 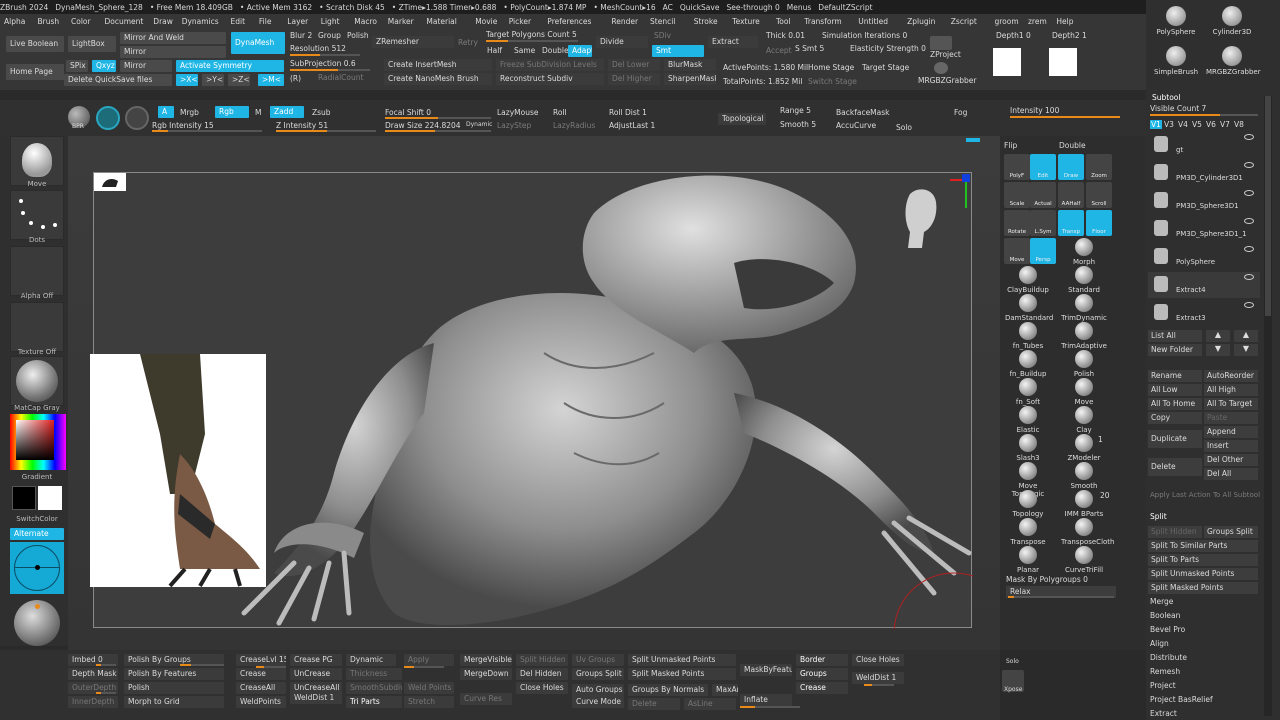 What do you see at coordinates (137, 118) in the screenshot?
I see `stroke-icon` at bounding box center [137, 118].